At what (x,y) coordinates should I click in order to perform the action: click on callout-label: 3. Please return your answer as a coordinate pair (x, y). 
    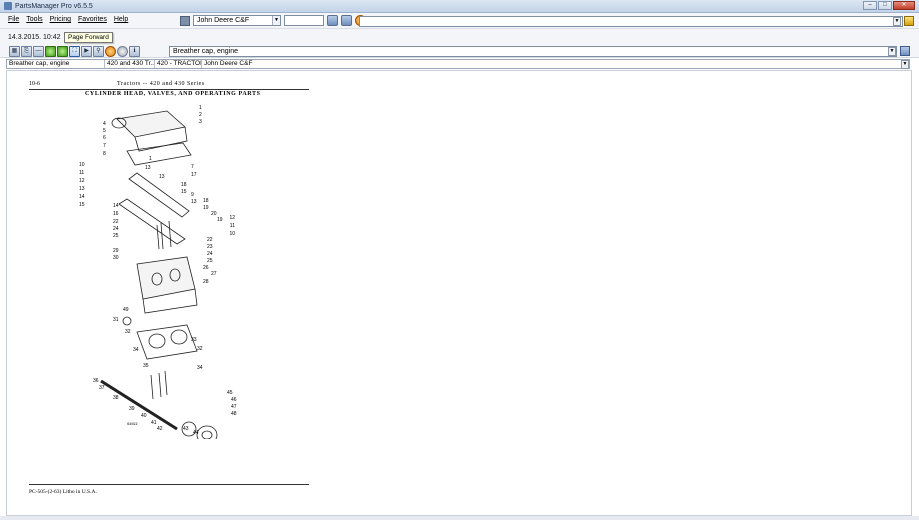
    Looking at the image, I should click on (200, 122).